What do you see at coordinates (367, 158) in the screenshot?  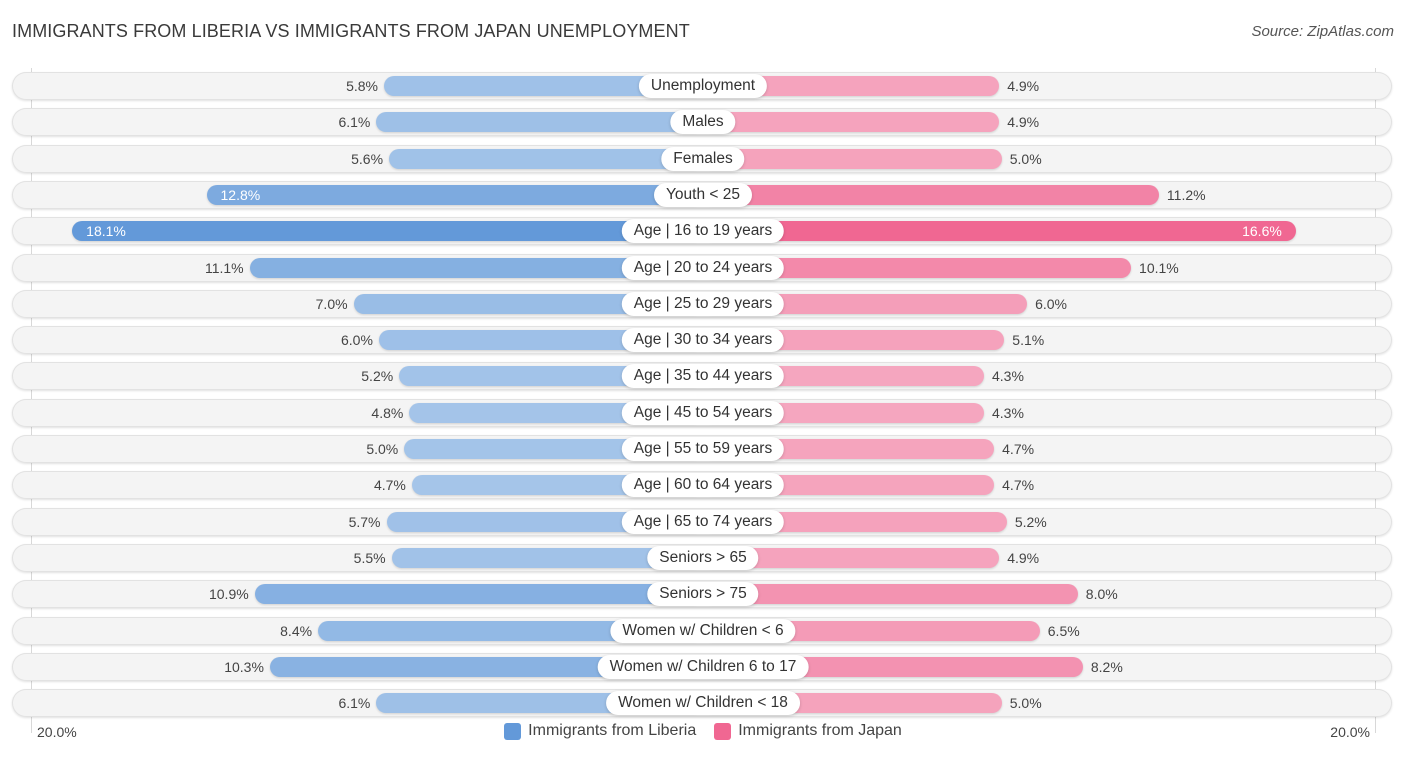 I see `value-label-liberia: 5.6%` at bounding box center [367, 158].